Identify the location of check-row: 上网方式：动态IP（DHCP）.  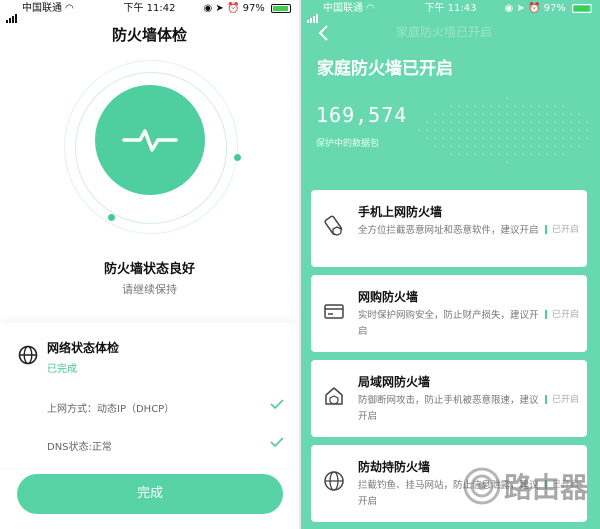
(167, 407).